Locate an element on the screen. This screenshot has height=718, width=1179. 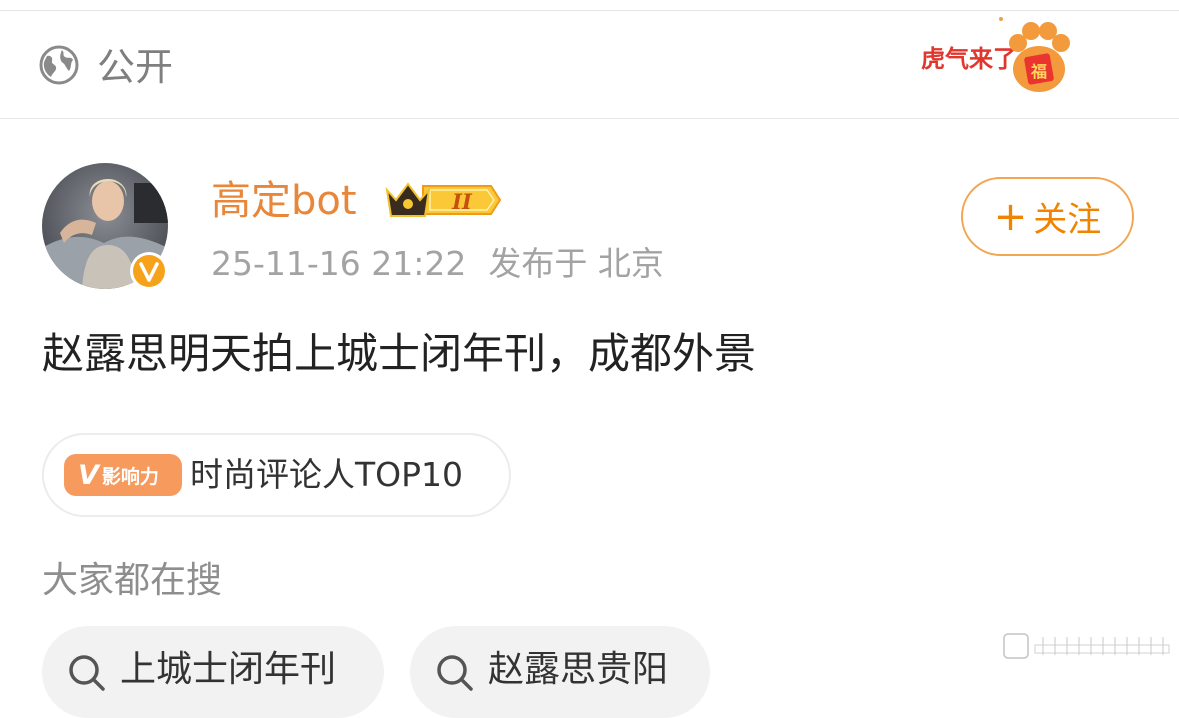
header-divider is located at coordinates (589, 118).